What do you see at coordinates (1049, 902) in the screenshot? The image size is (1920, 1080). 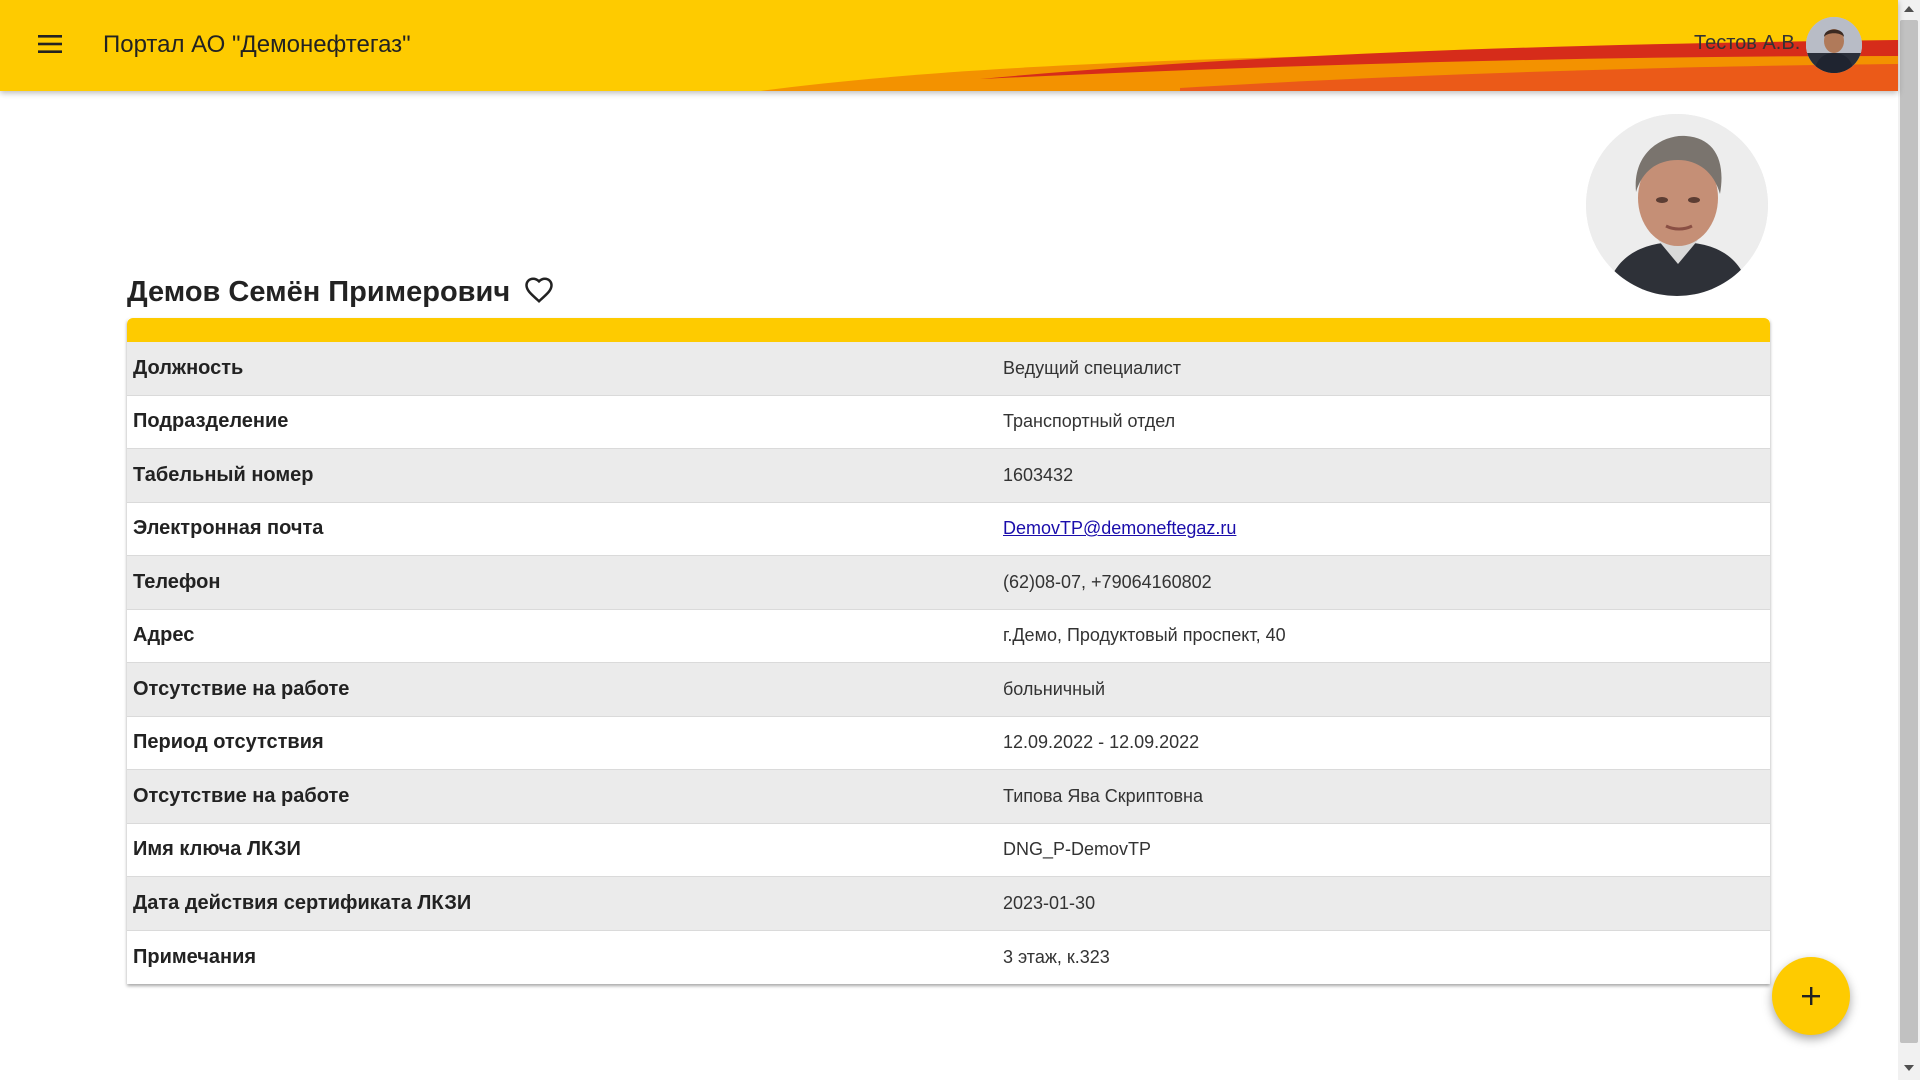 I see `field-value: 2023-01-30` at bounding box center [1049, 902].